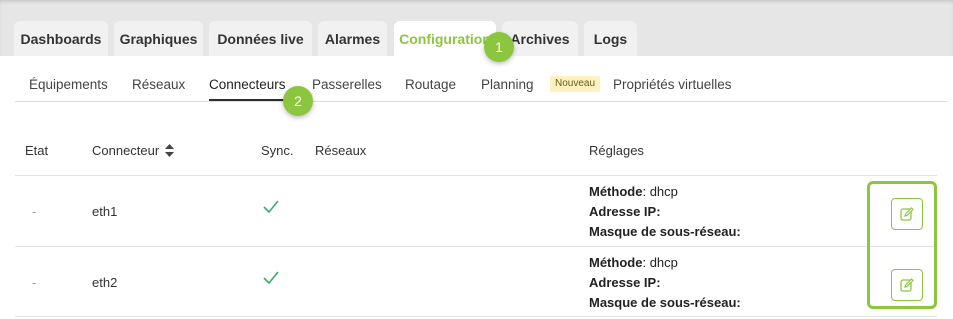 The width and height of the screenshot is (953, 319). Describe the element at coordinates (430, 84) in the screenshot. I see `subnav-routage: Routage` at that location.